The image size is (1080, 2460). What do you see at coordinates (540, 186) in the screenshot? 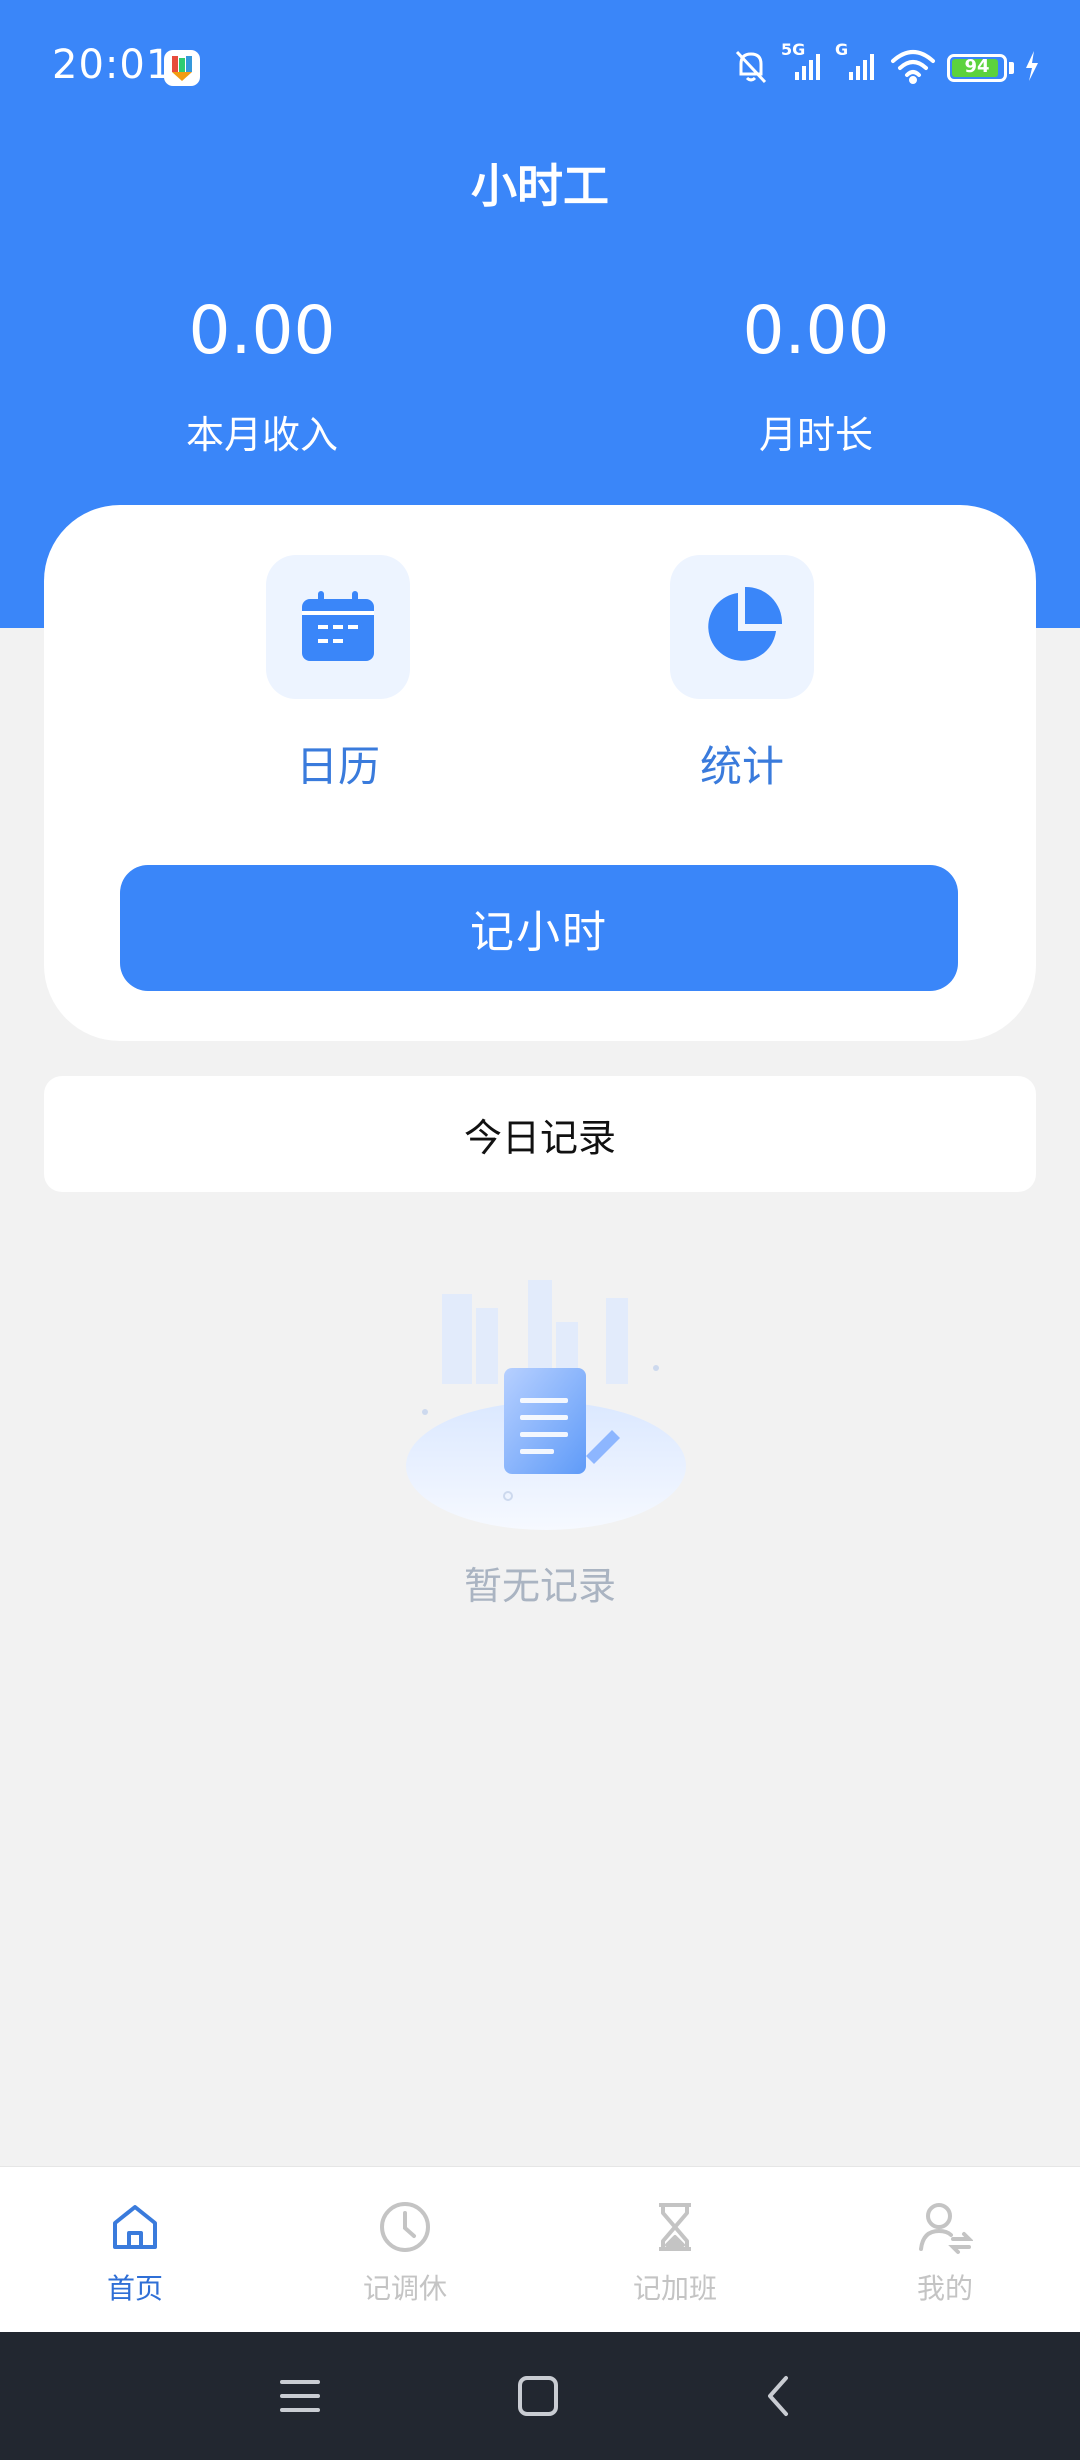
I see `page-title: 小时工` at bounding box center [540, 186].